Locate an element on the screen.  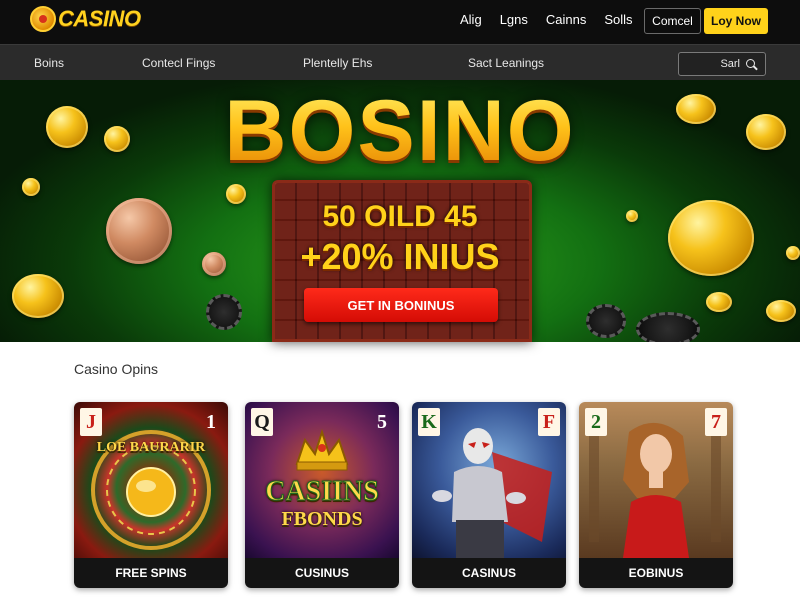
card-rank-right: F is located at coordinates (549, 422).